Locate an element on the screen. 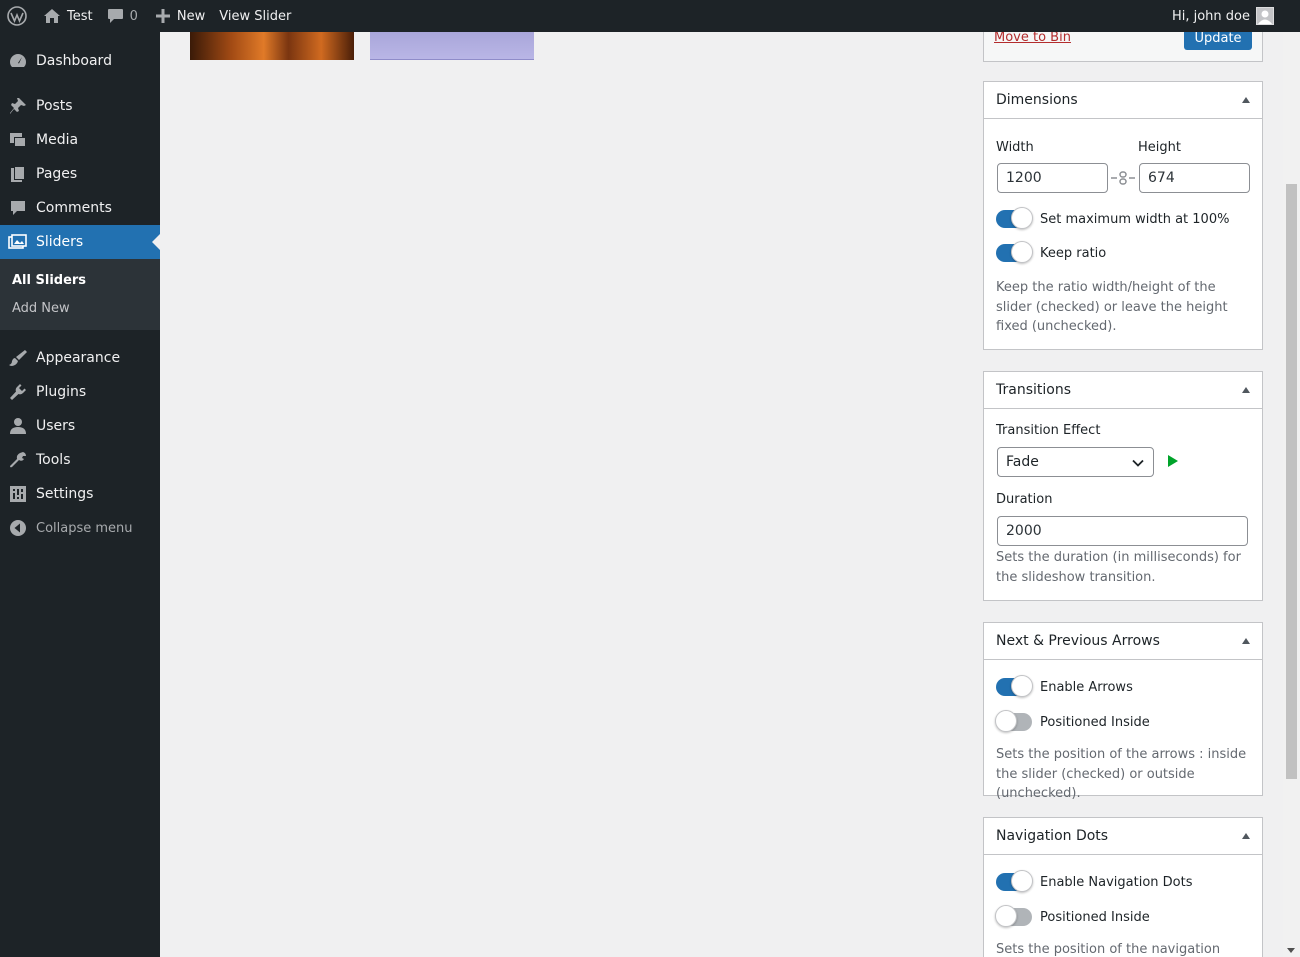  user-icon is located at coordinates (18, 426).